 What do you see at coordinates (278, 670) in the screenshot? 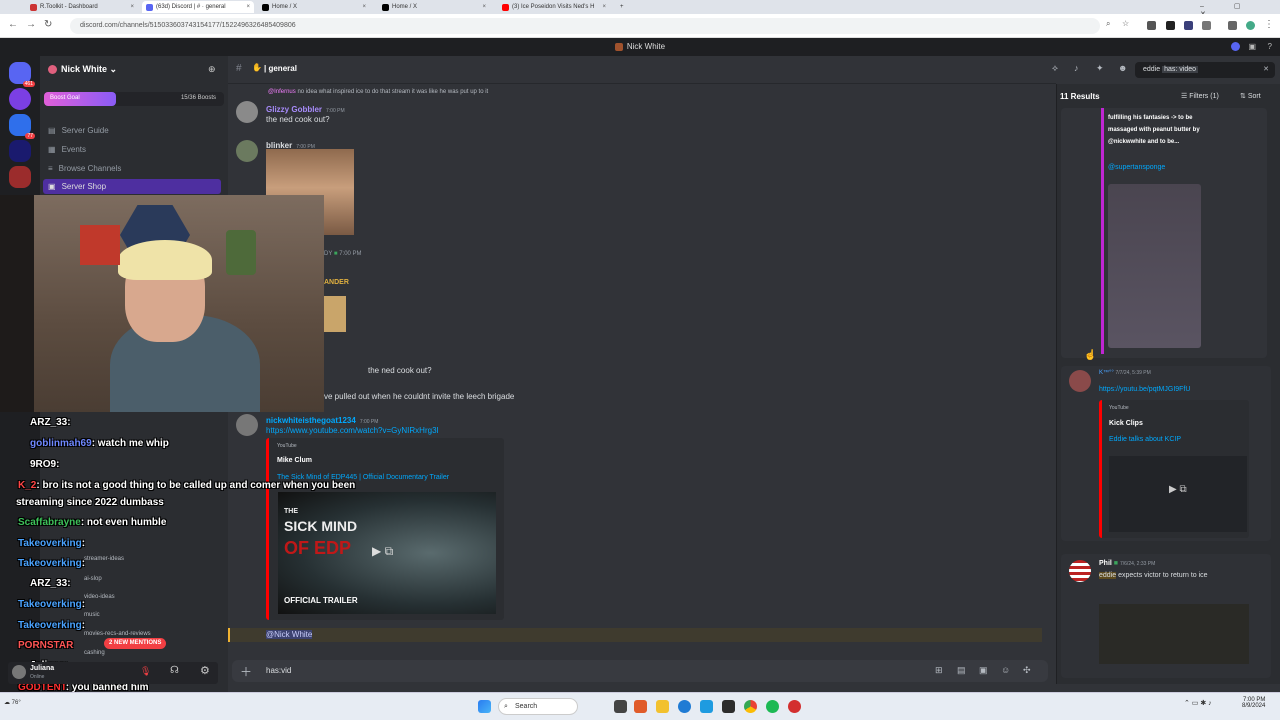
I see `message-input-value: has:vid` at bounding box center [278, 670].